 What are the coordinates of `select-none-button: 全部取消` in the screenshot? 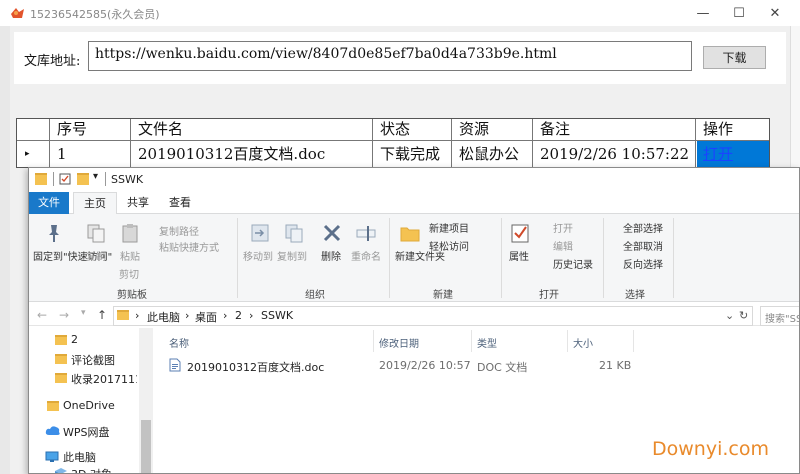 It's located at (643, 245).